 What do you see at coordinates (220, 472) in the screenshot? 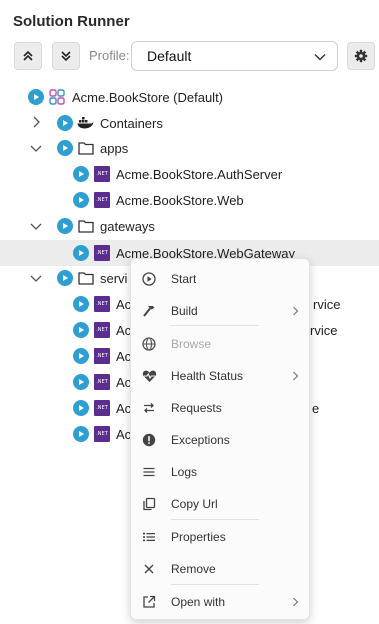
I see `menu-item-logs: Logs` at bounding box center [220, 472].